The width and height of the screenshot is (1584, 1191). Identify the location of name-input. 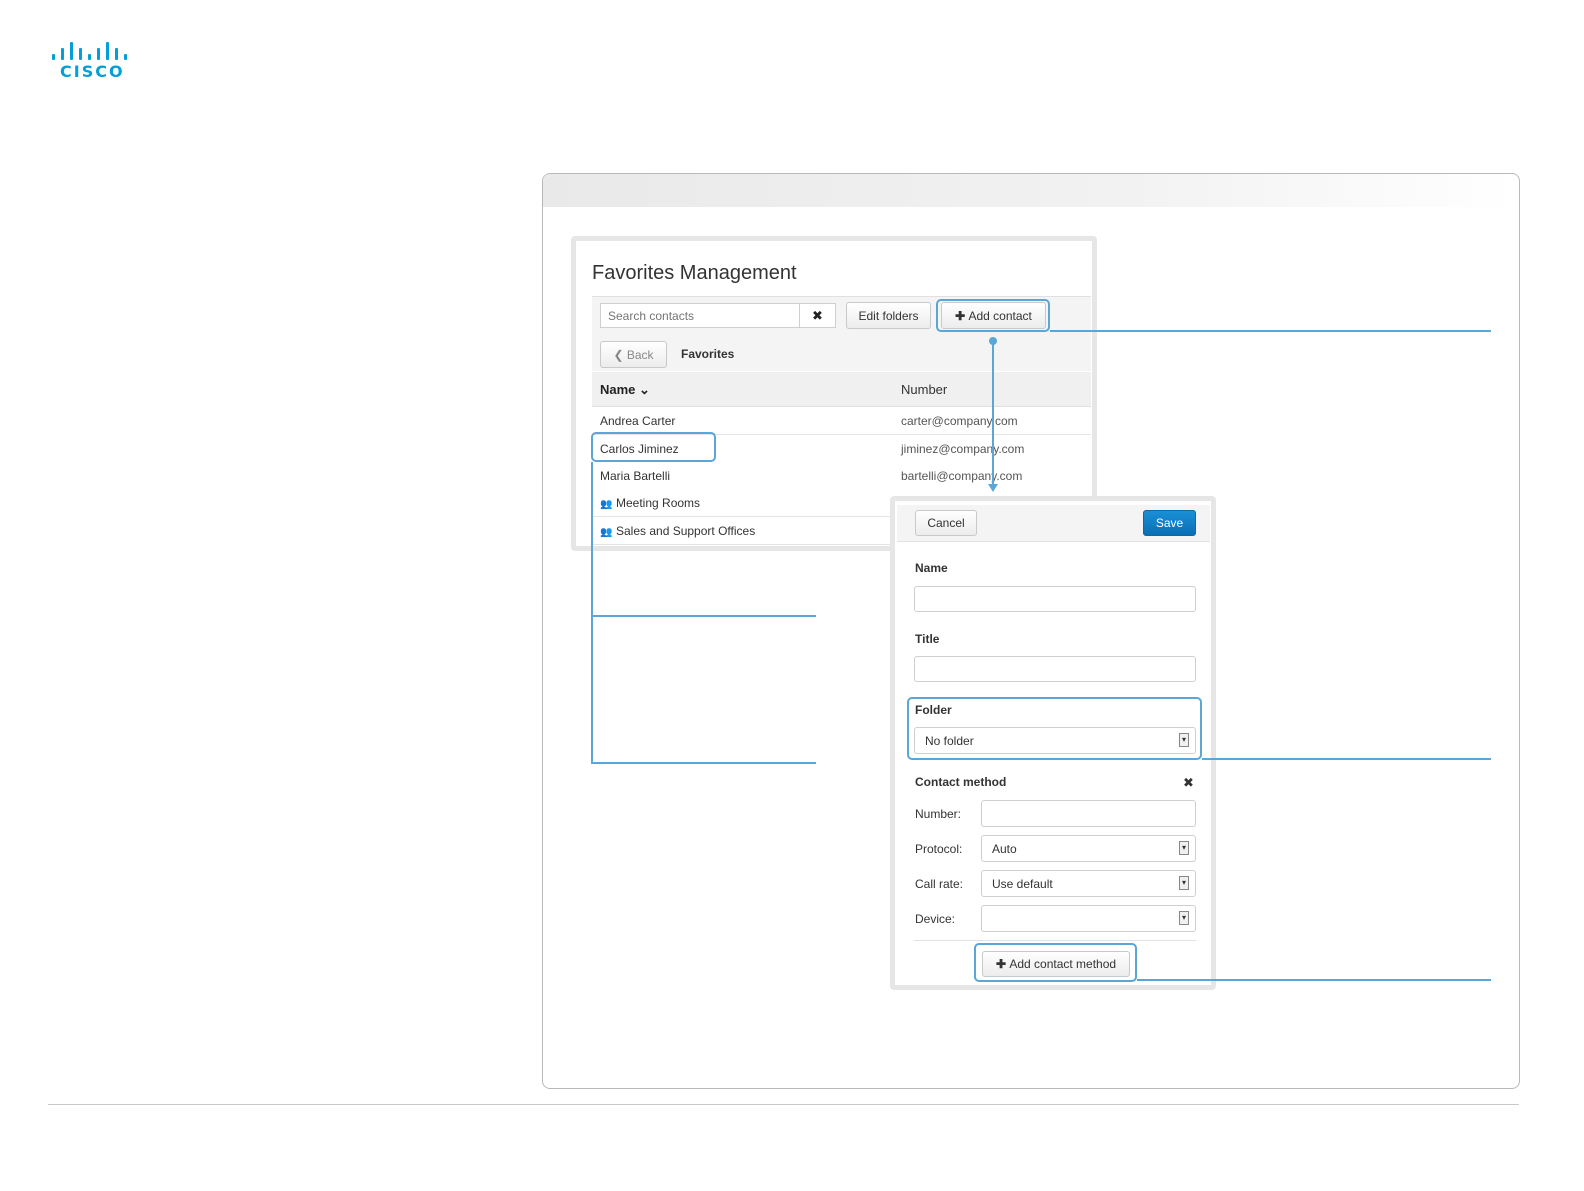
(1055, 599).